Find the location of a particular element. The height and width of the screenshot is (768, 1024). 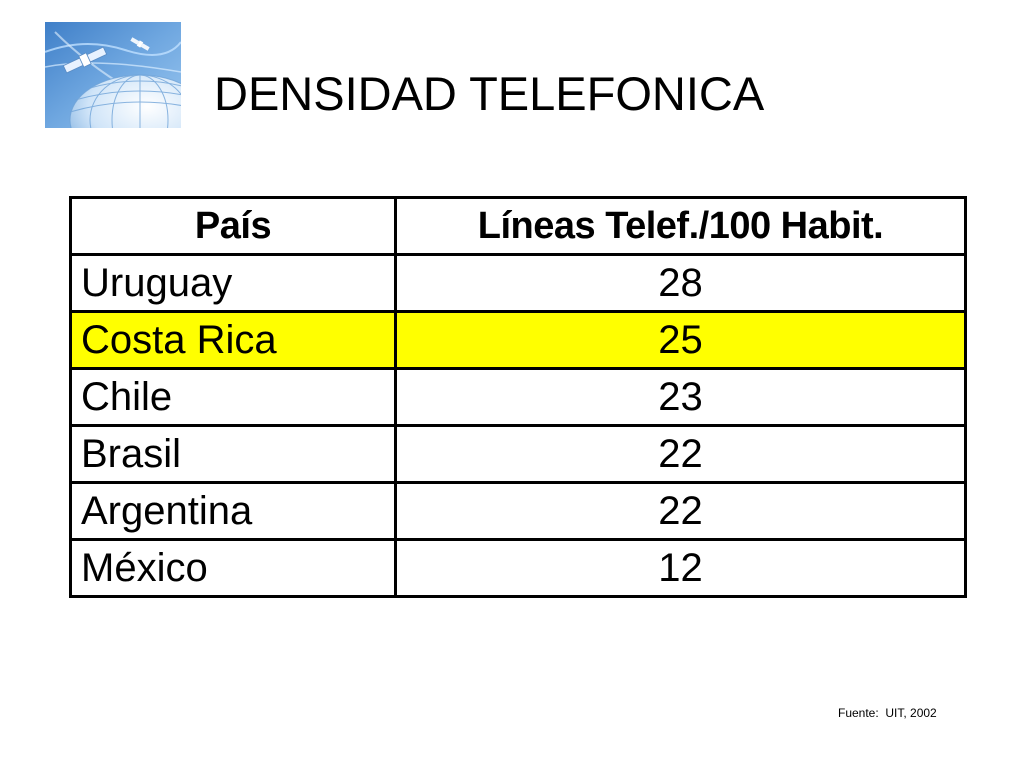

table-row: Brasil 22 is located at coordinates (518, 454).